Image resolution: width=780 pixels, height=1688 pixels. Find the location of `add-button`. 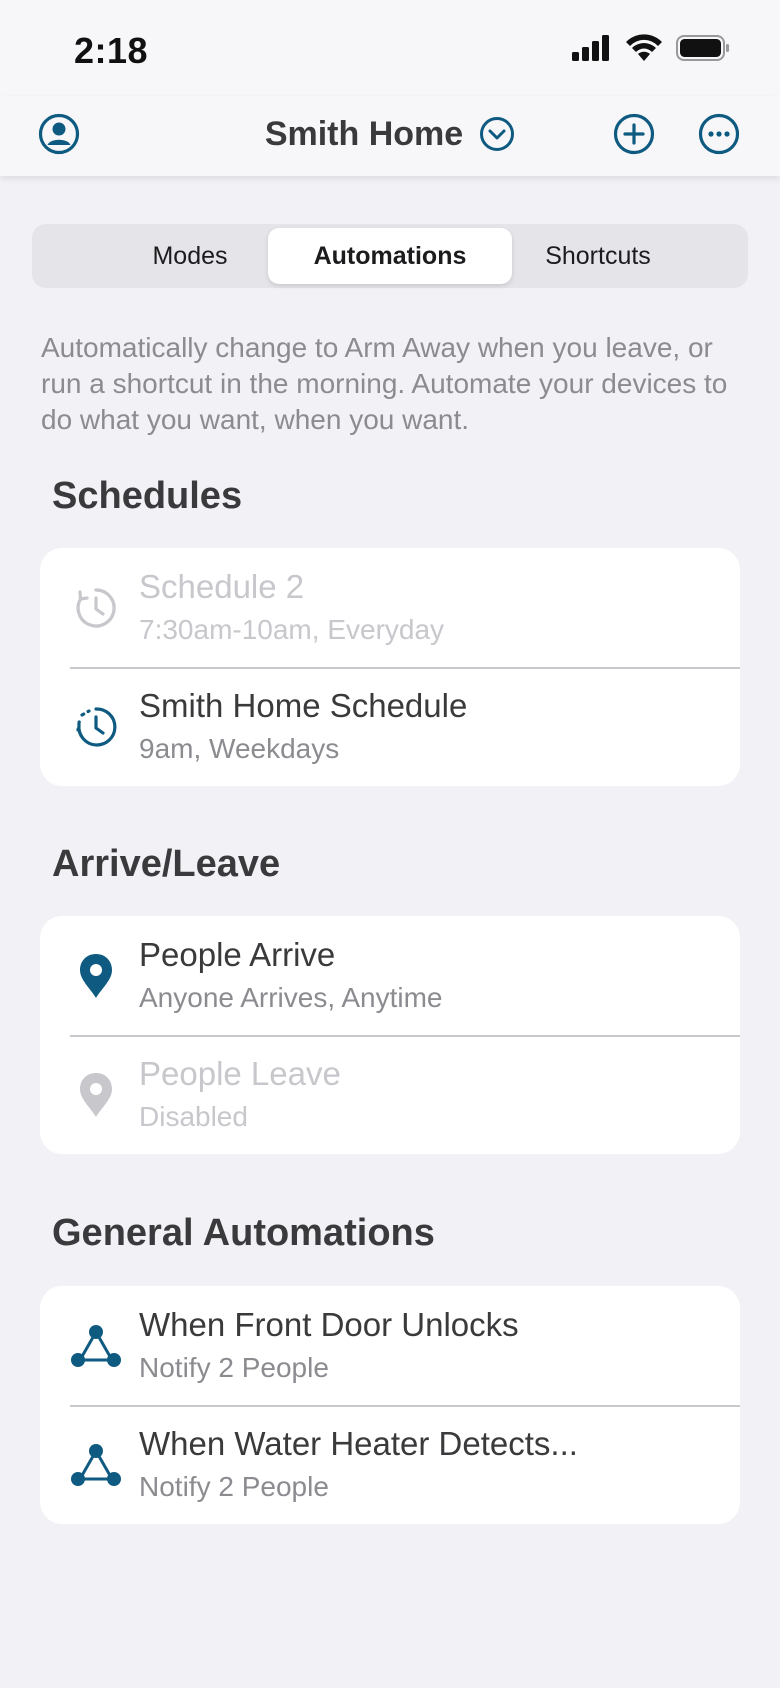

add-button is located at coordinates (634, 134).